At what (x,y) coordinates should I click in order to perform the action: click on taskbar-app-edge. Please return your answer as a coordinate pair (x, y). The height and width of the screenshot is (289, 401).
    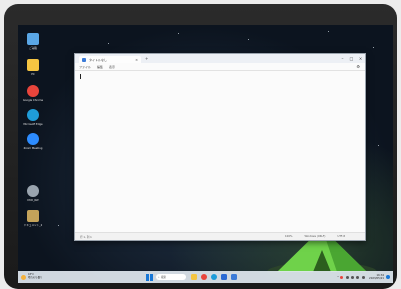
    Looking at the image, I should click on (214, 277).